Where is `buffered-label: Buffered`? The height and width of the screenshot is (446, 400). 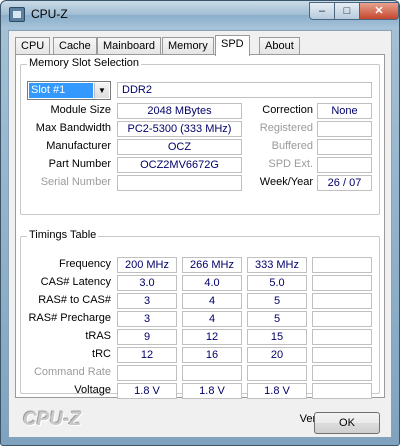 buffered-label: Buffered is located at coordinates (292, 146).